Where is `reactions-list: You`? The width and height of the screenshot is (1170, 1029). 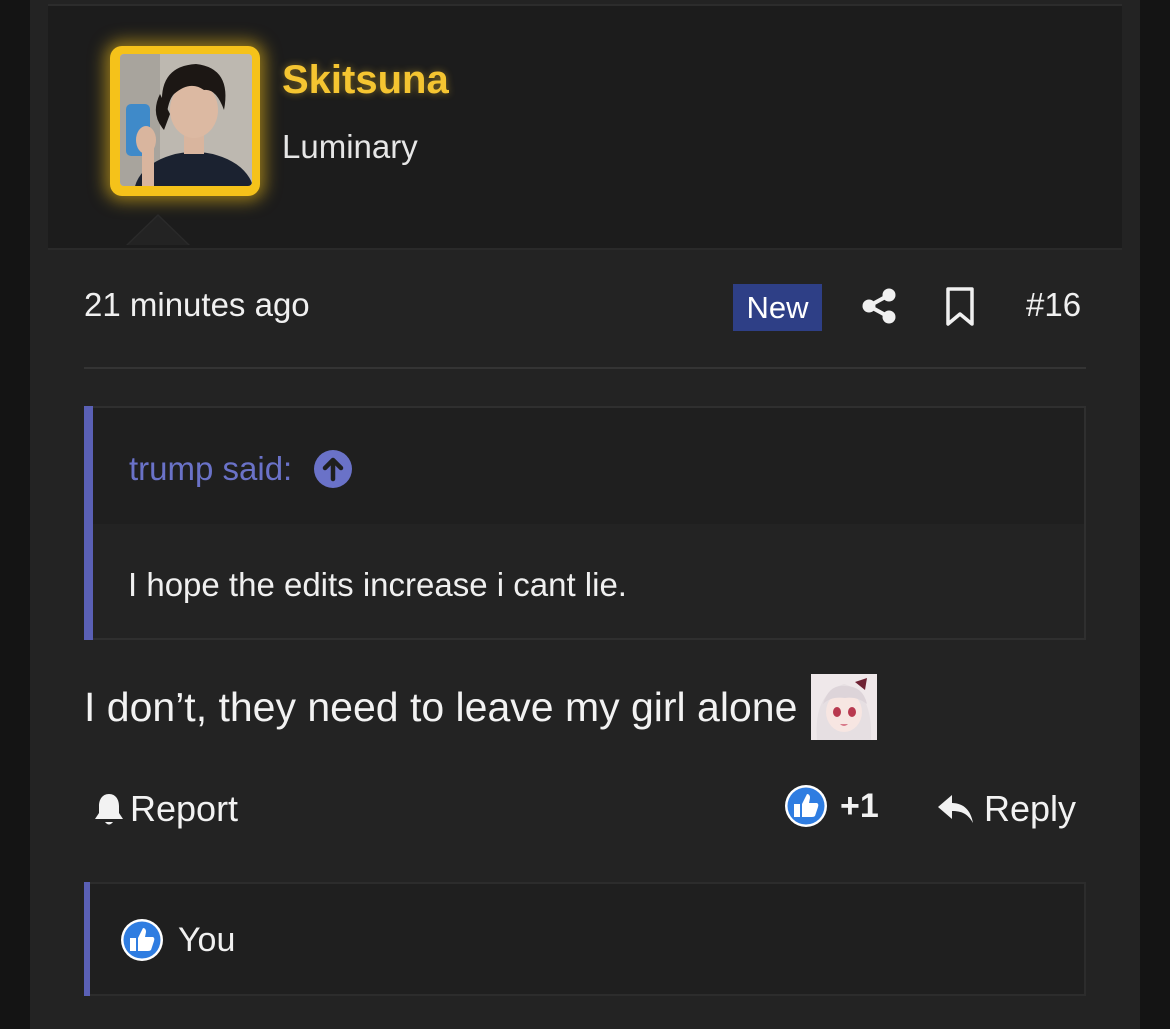
reactions-list: You is located at coordinates (177, 940).